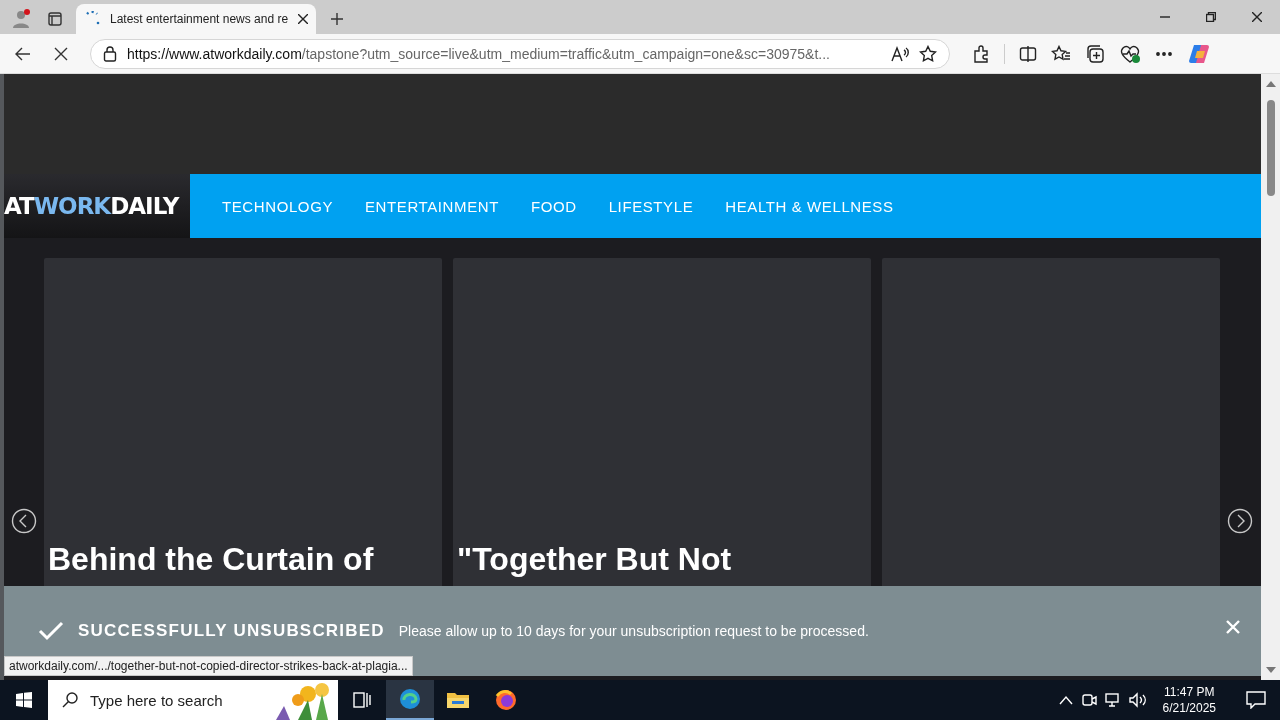  Describe the element at coordinates (1028, 53) in the screenshot. I see `split-screen-icon` at that location.